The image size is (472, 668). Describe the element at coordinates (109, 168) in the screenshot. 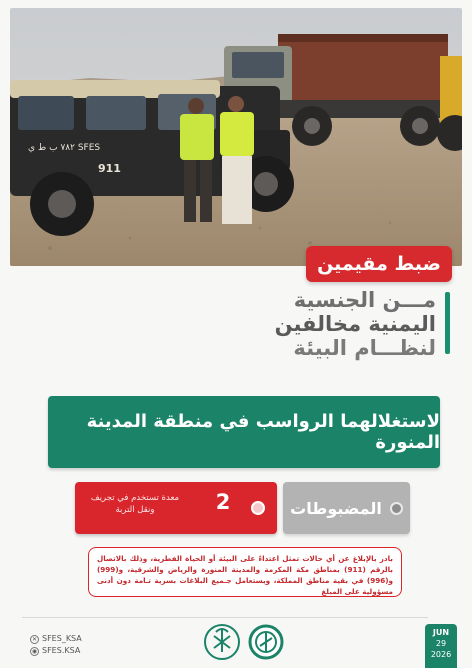

I see `vehicle-door-number: 911` at that location.